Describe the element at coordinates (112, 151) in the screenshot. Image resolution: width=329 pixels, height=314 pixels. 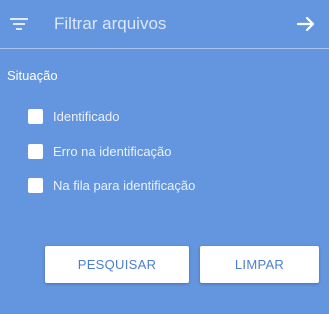
I see `status-option-label: Erro na identificação` at that location.